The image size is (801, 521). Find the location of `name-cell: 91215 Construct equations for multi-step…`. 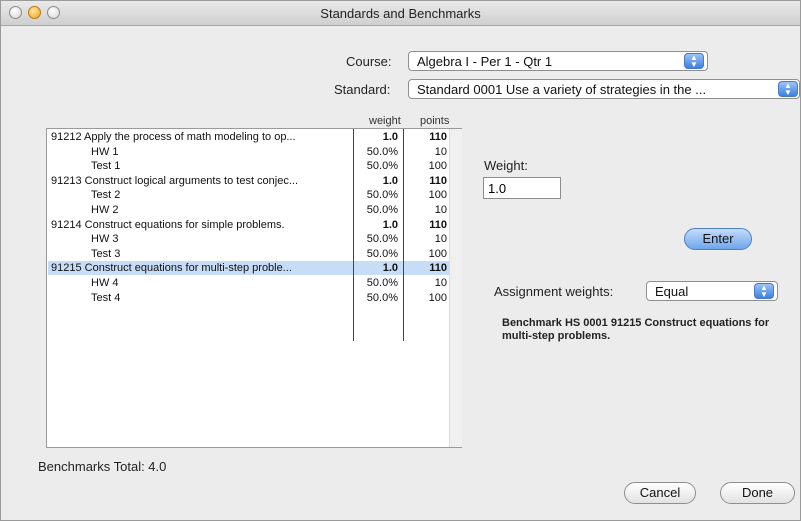

name-cell: 91215 Construct equations for multi-step… is located at coordinates (171, 268).